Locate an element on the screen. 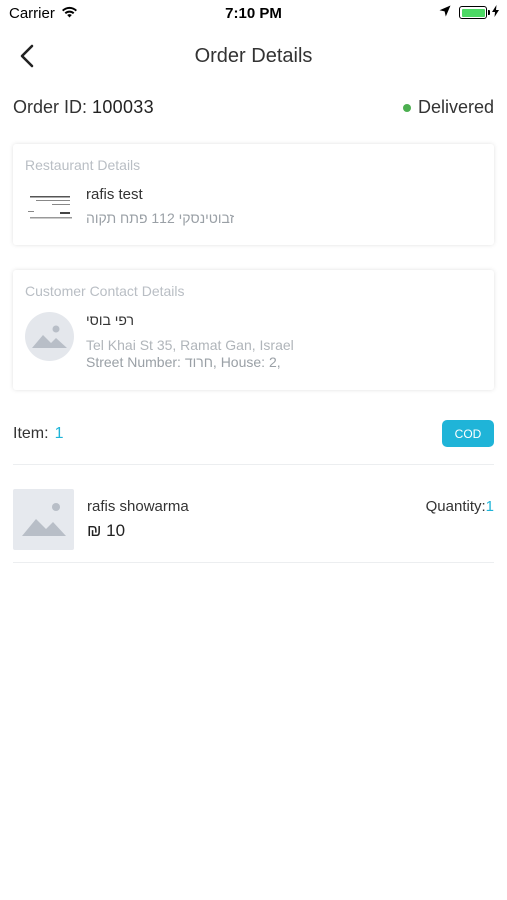  quantity-value: 1 is located at coordinates (489, 506).